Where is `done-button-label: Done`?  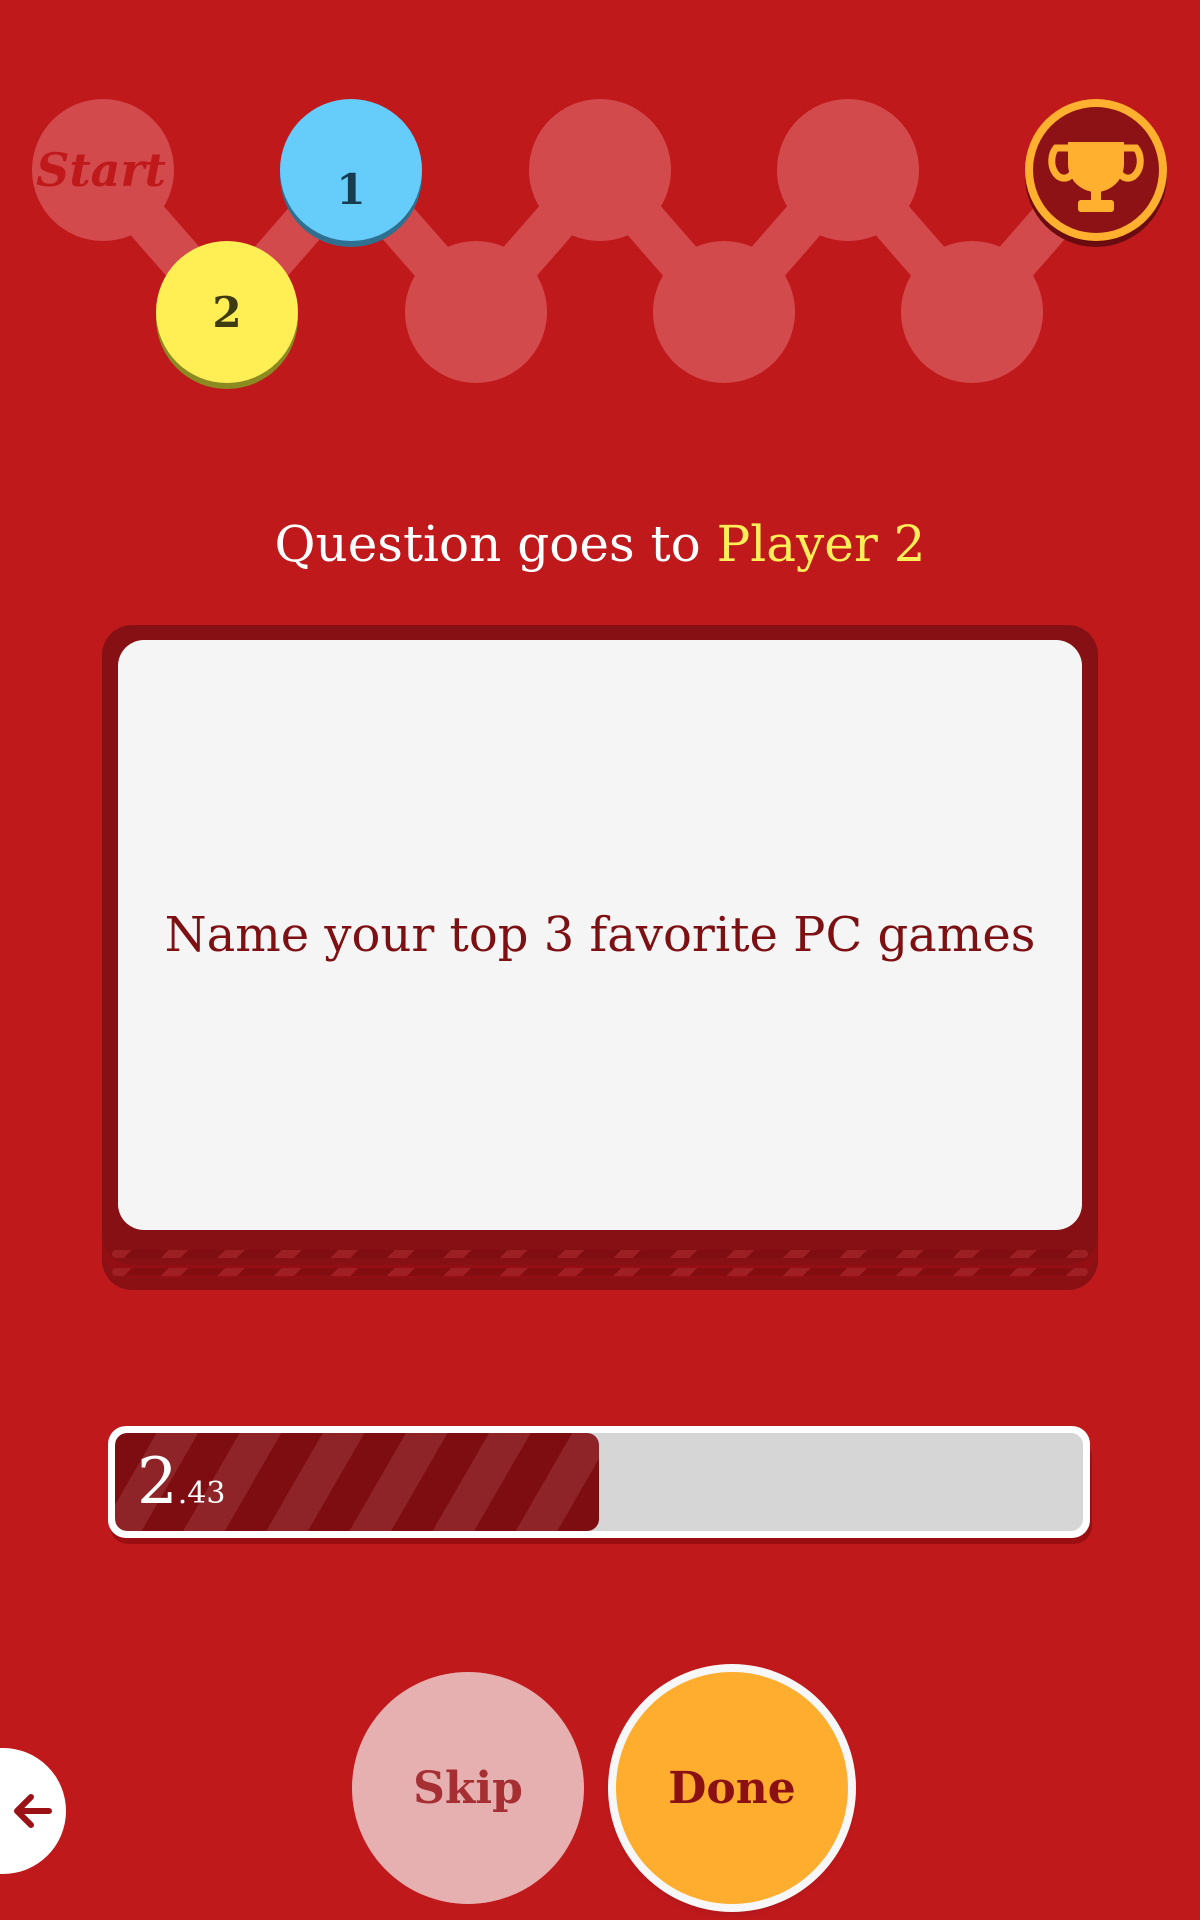
done-button-label: Done is located at coordinates (732, 1788).